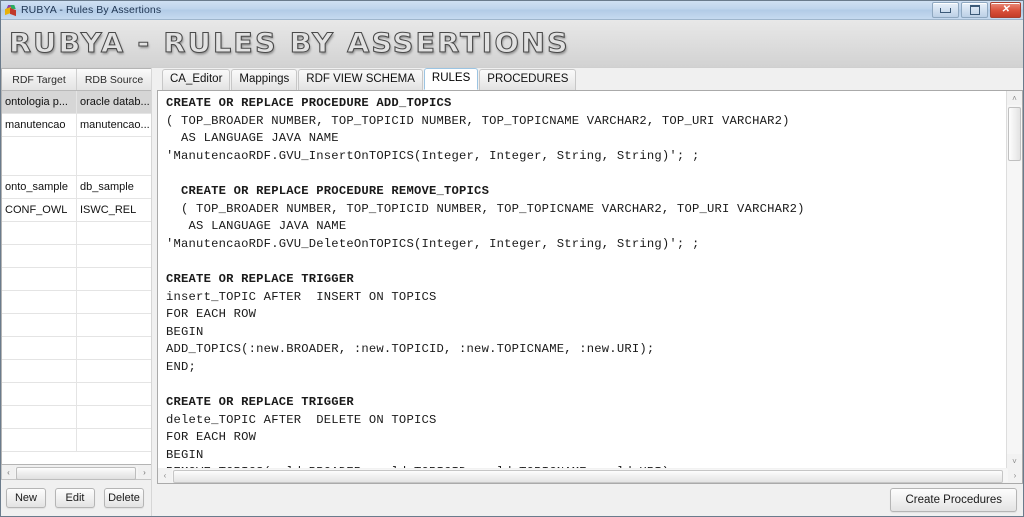 The width and height of the screenshot is (1024, 517). I want to click on editor-scroll-left-arrow-icon: ‹, so click(165, 475).